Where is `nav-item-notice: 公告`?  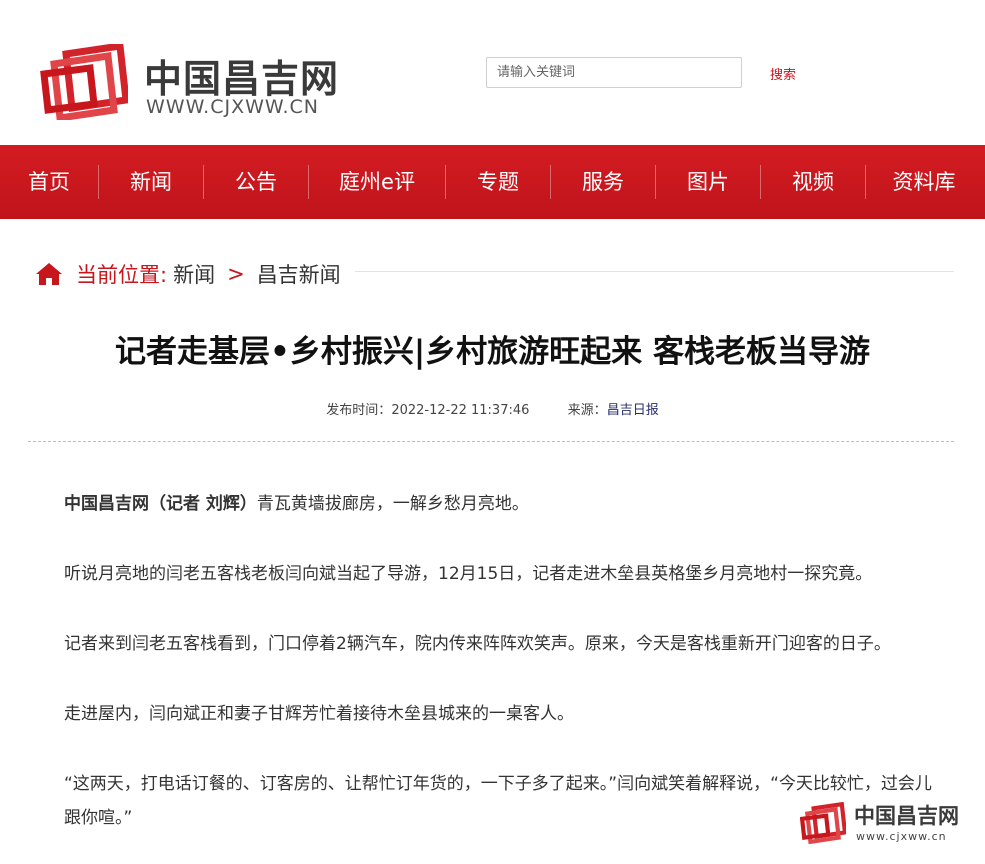
nav-item-notice: 公告 is located at coordinates (256, 182).